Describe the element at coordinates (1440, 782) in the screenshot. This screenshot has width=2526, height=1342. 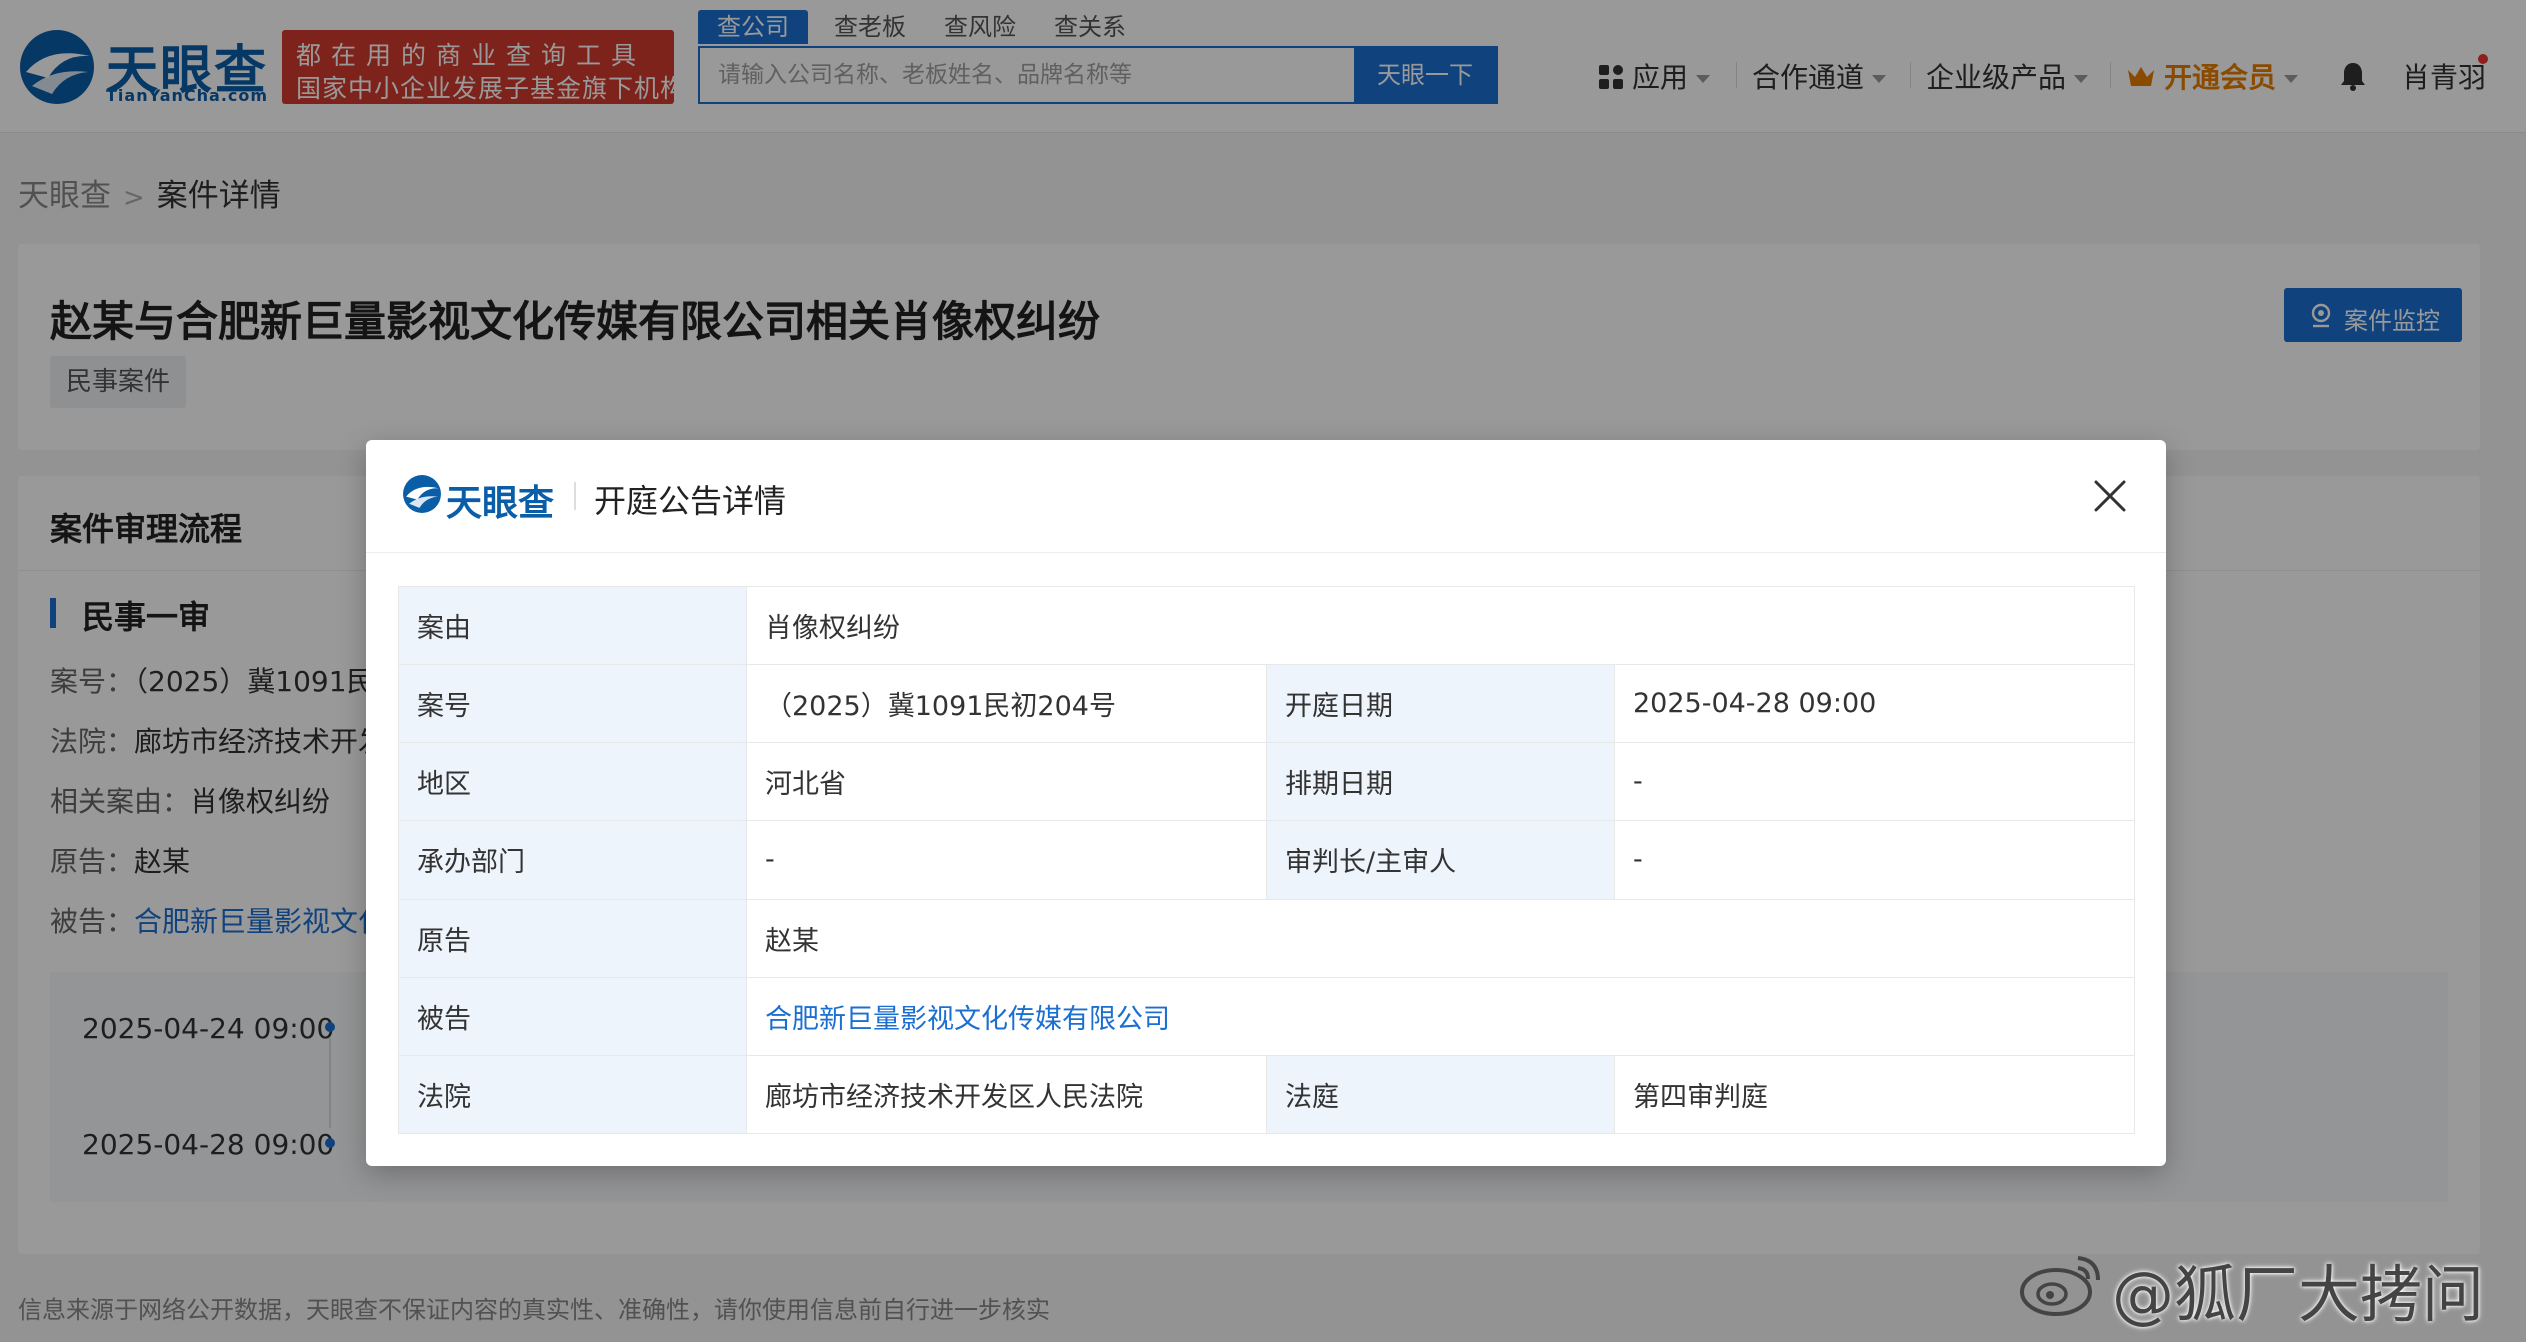
I see `cell-key: 排期日期` at that location.